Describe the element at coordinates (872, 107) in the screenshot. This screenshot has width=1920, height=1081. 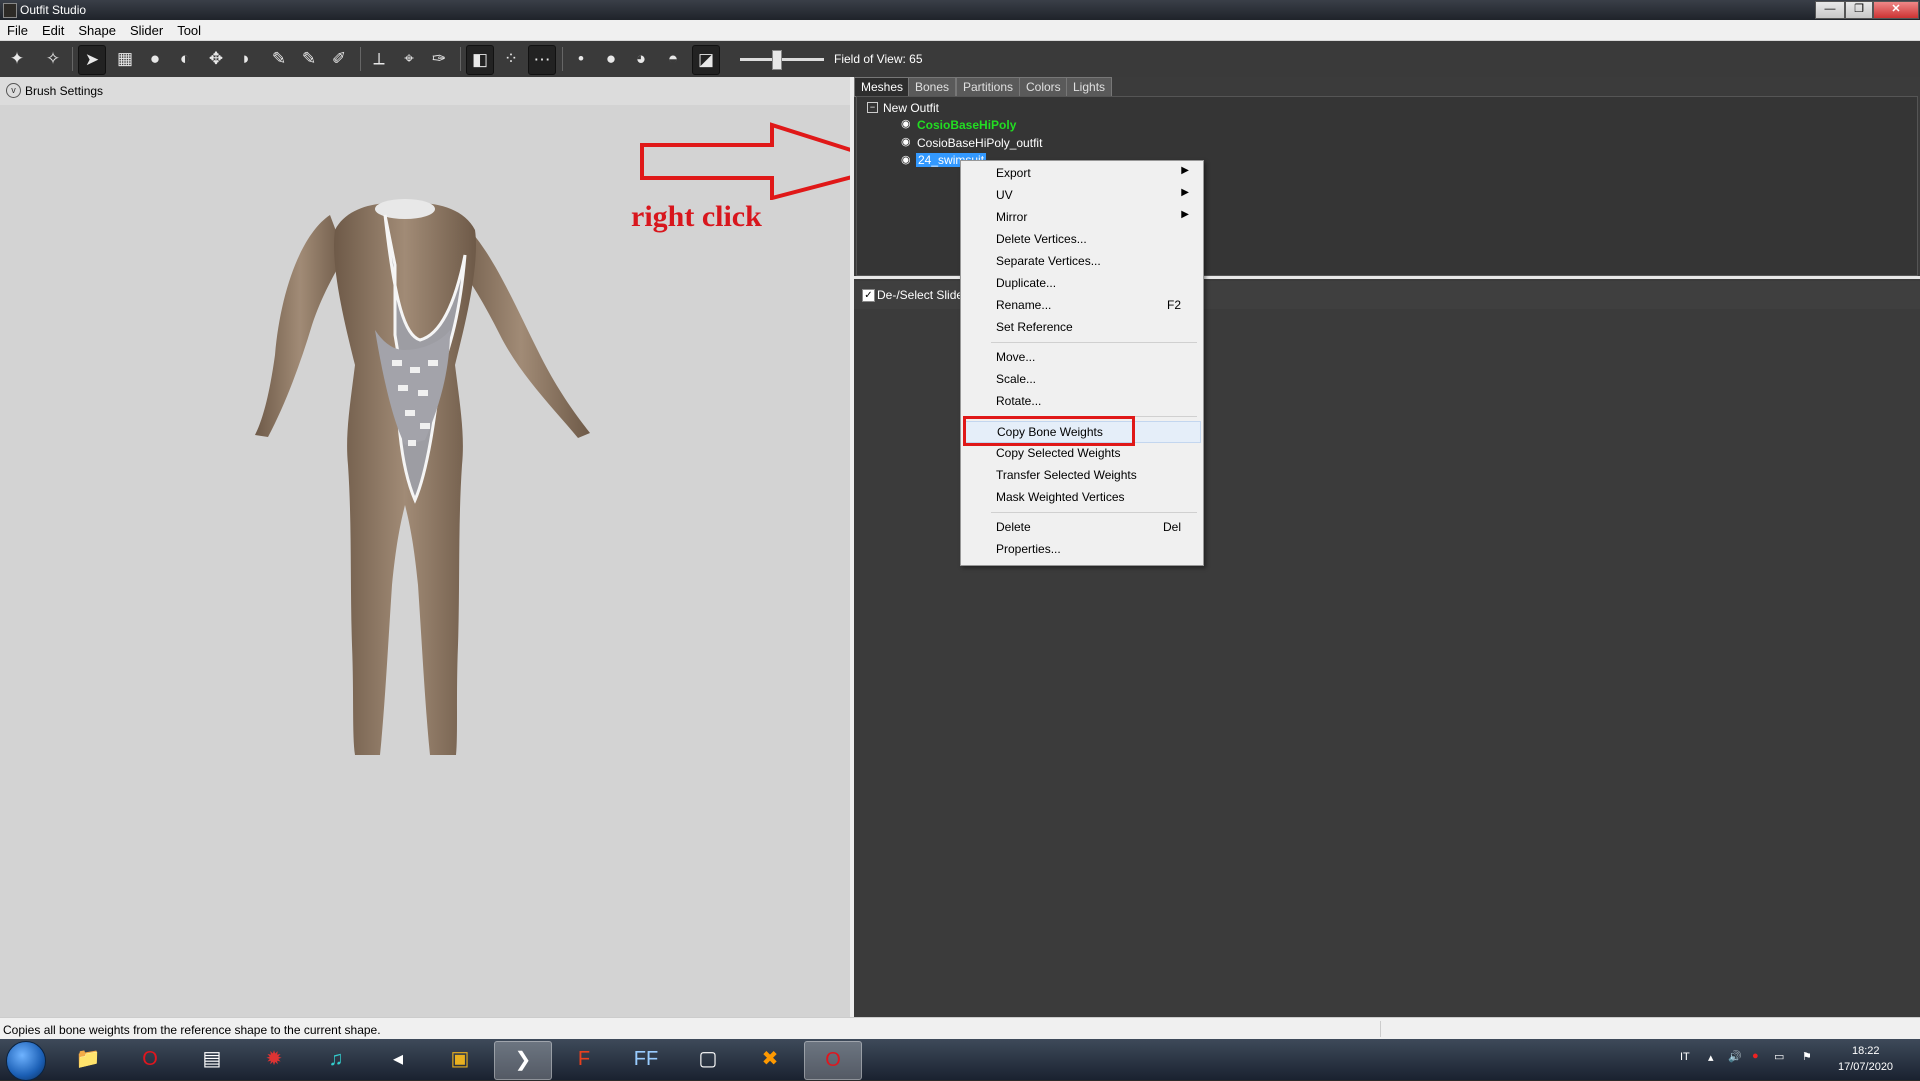
I see `collapse-icon: −` at that location.